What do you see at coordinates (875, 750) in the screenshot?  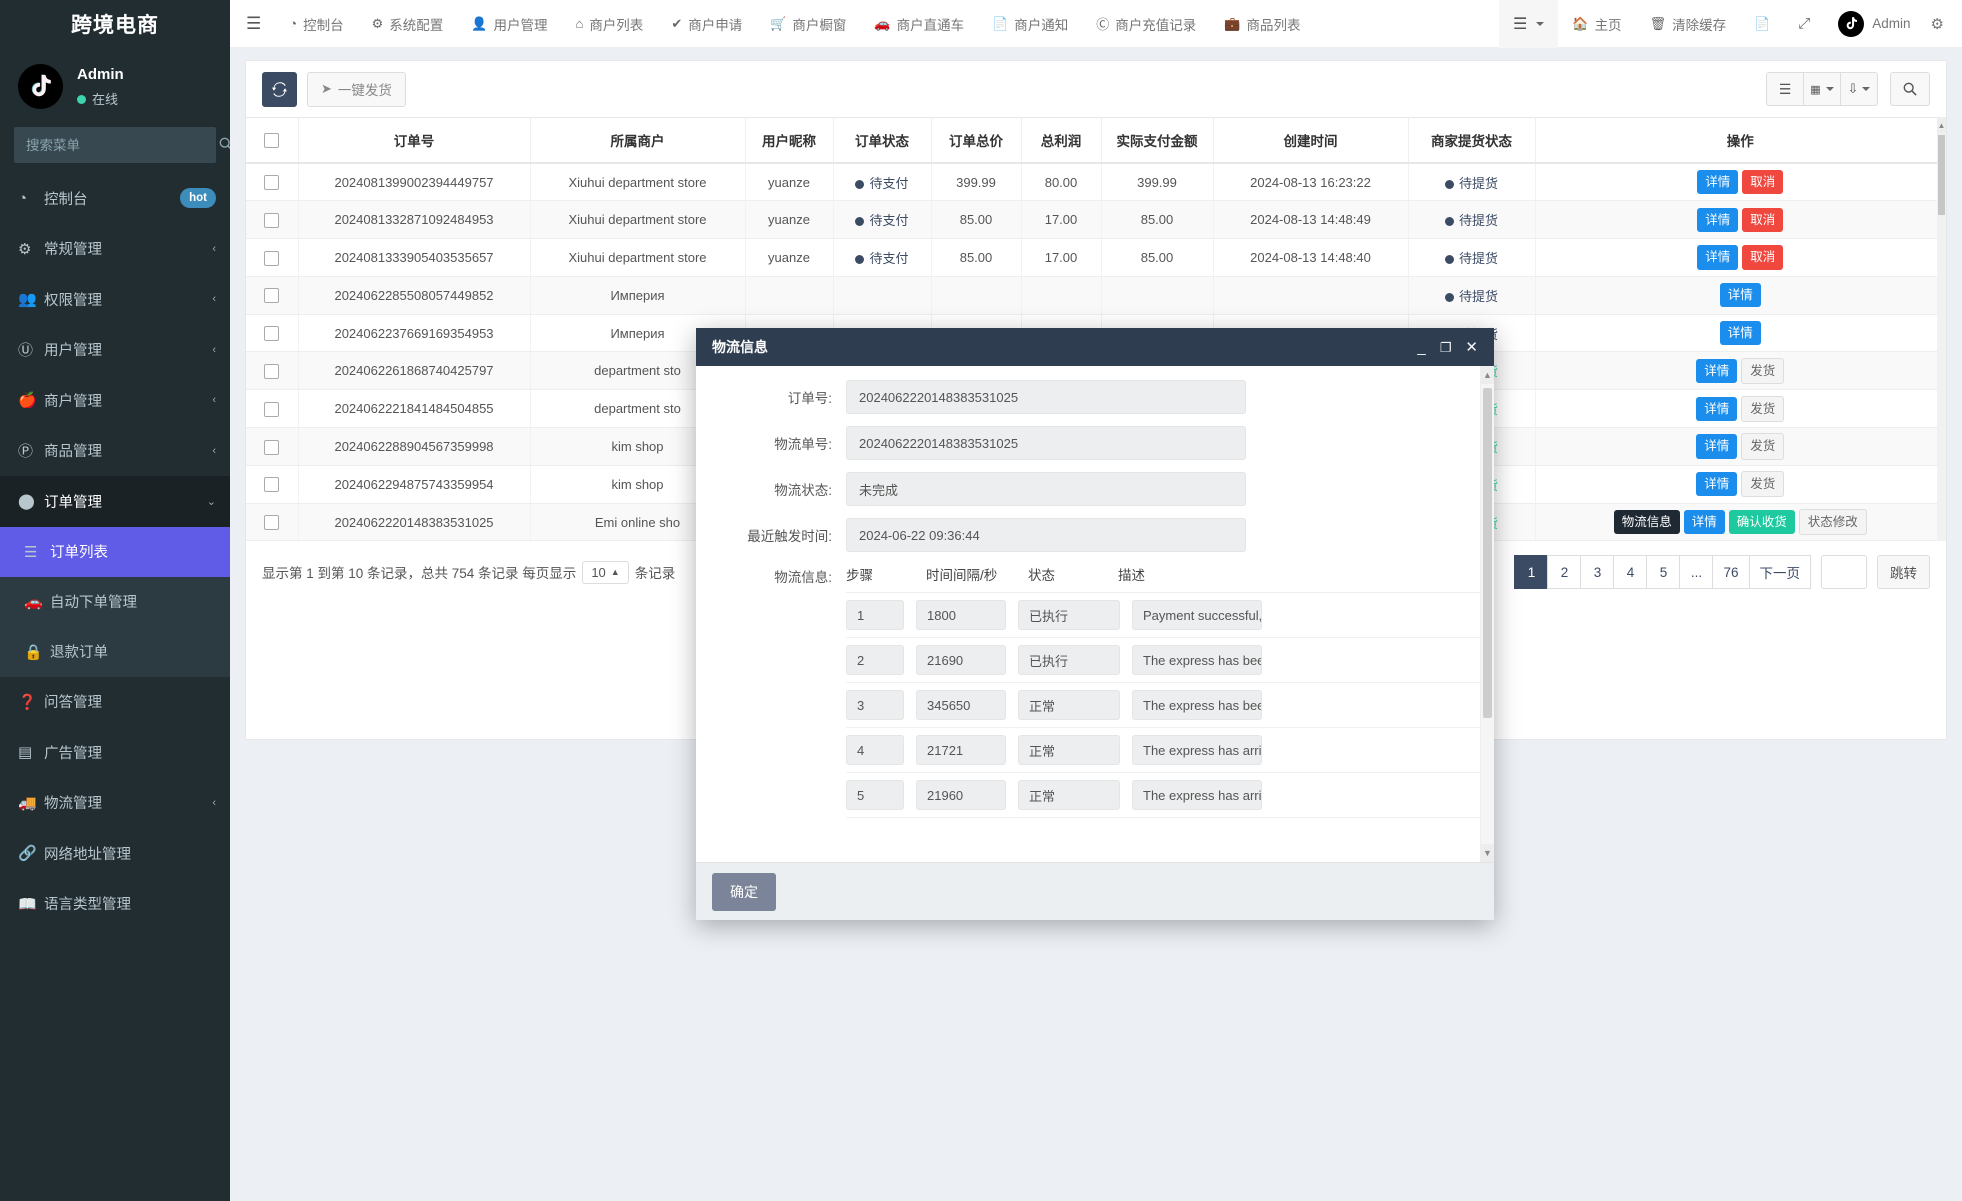 I see `log-step: 4` at bounding box center [875, 750].